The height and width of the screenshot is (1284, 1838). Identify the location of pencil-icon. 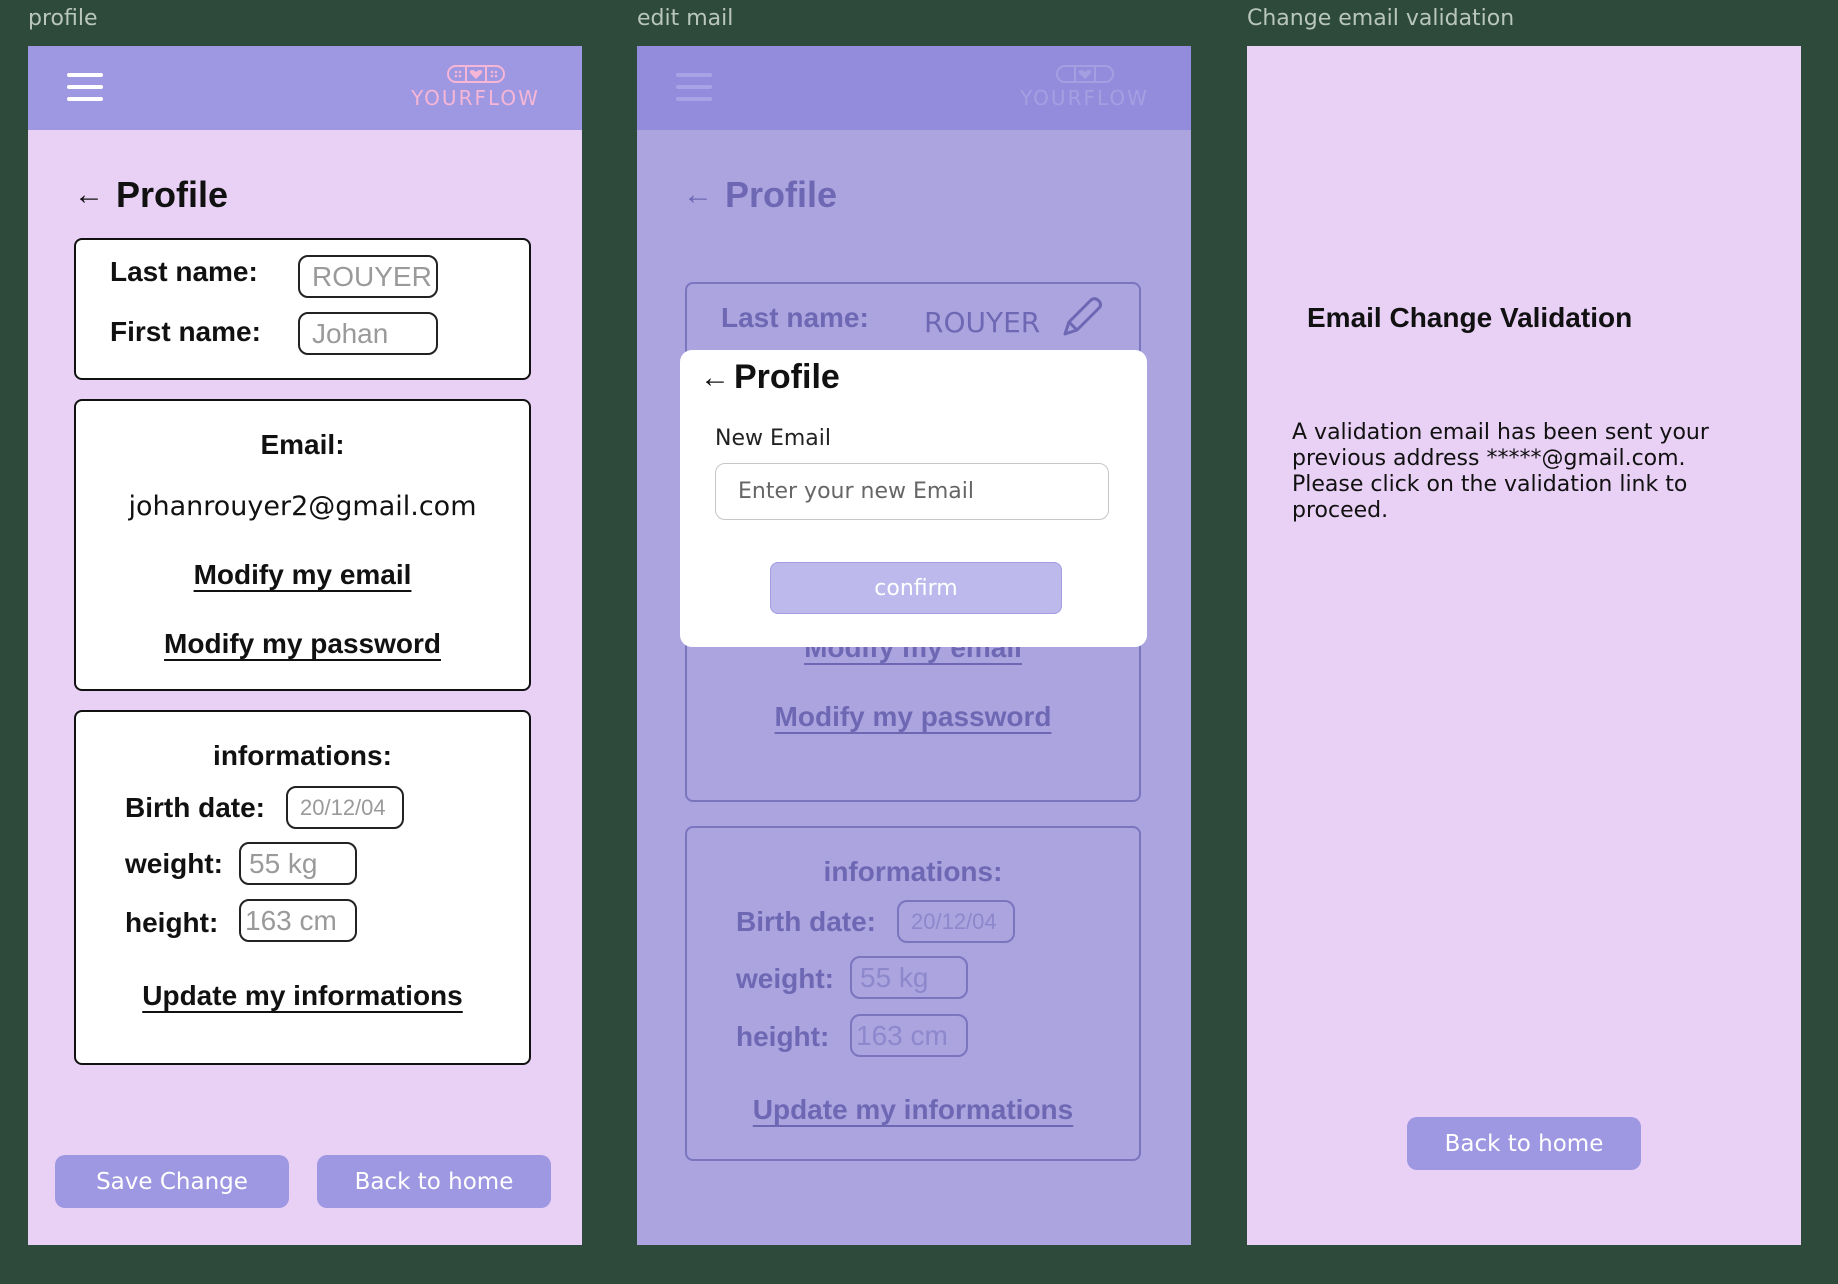
(1082, 316).